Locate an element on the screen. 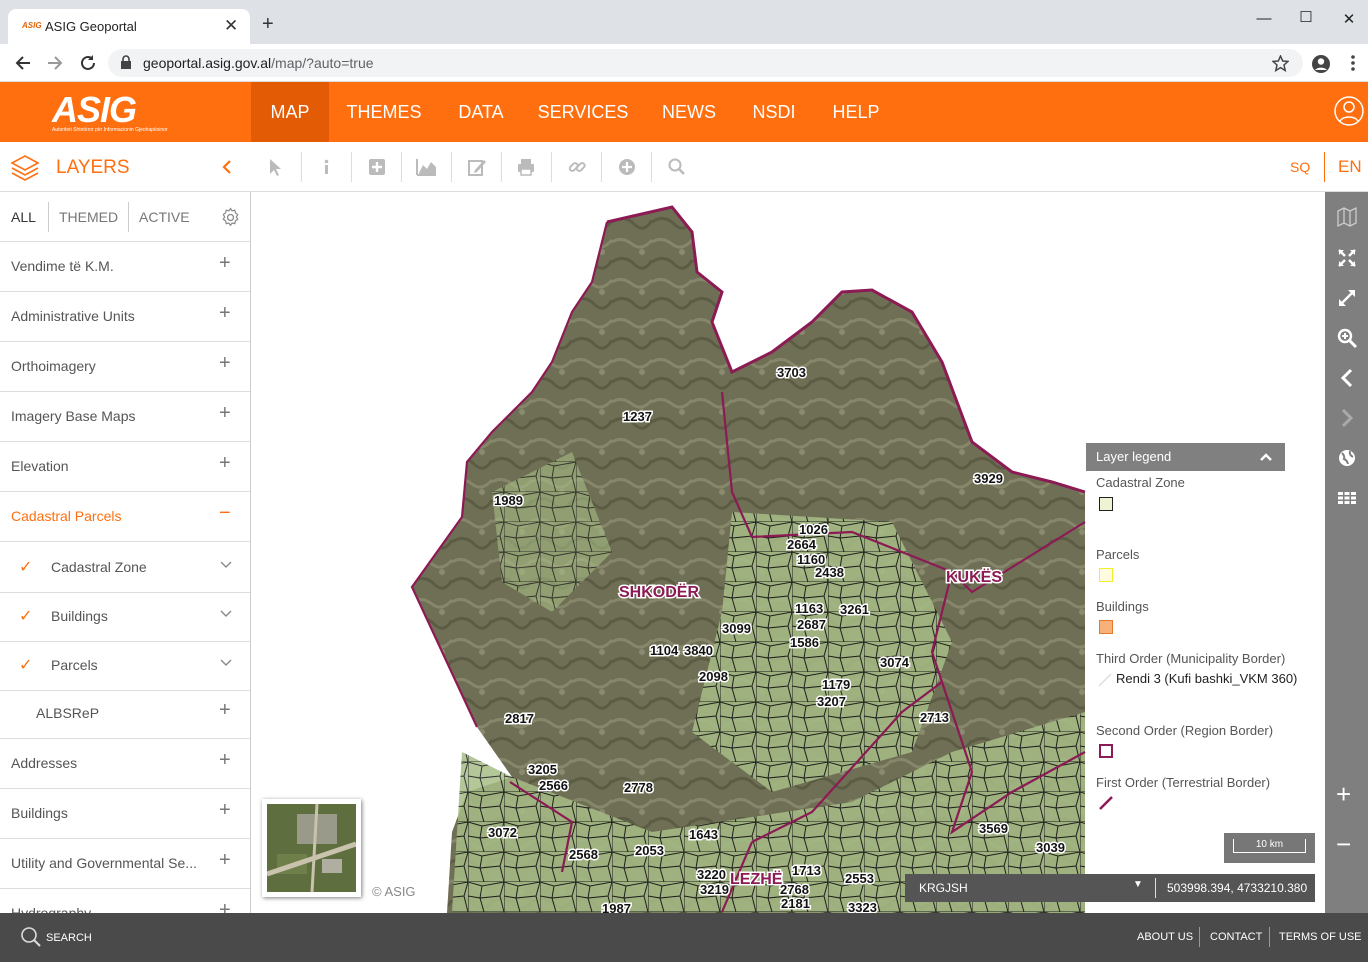 Image resolution: width=1368 pixels, height=962 pixels. info-icon is located at coordinates (327, 167).